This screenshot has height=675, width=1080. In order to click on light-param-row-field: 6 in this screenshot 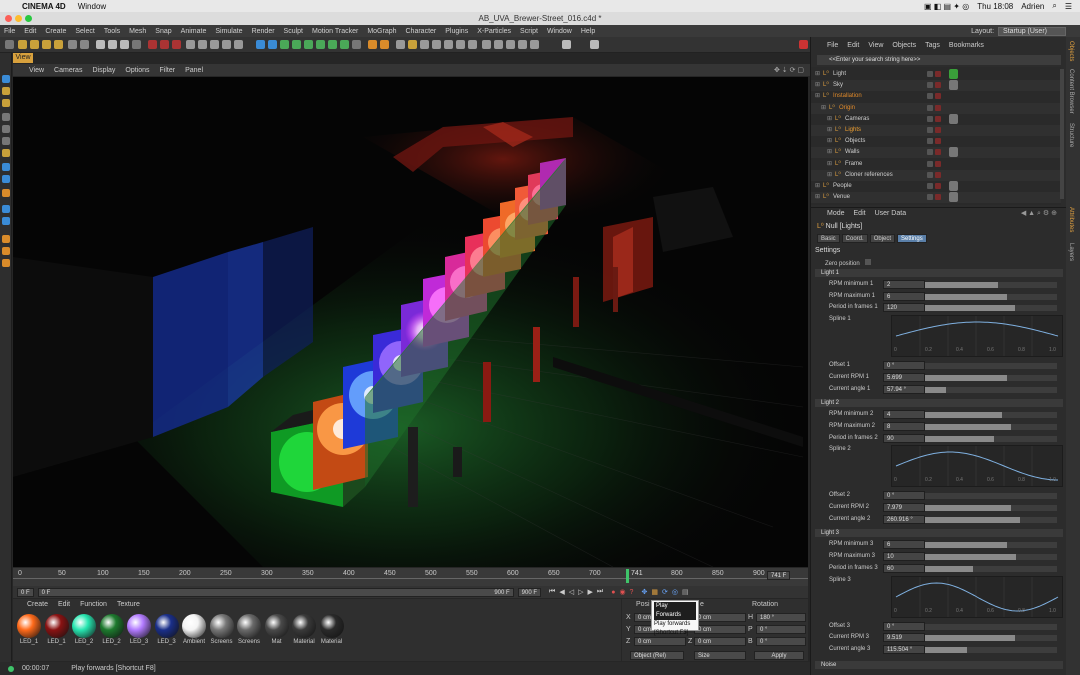, I will do `click(904, 296)`.